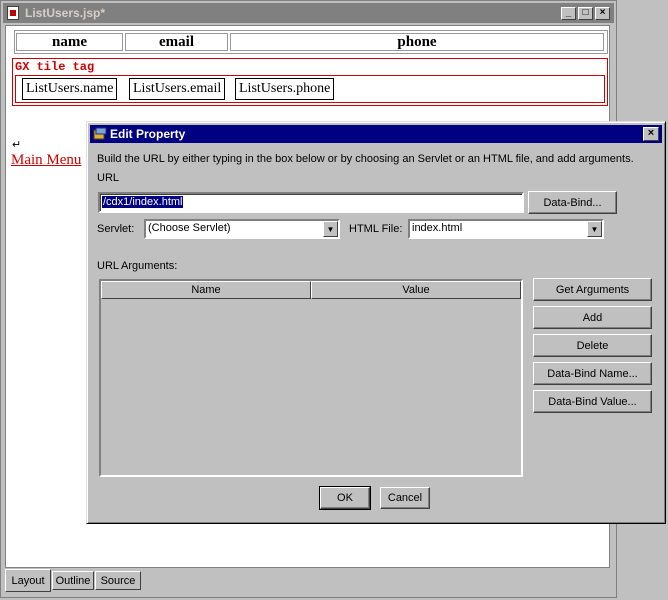  I want to click on maximize-button: □, so click(585, 13).